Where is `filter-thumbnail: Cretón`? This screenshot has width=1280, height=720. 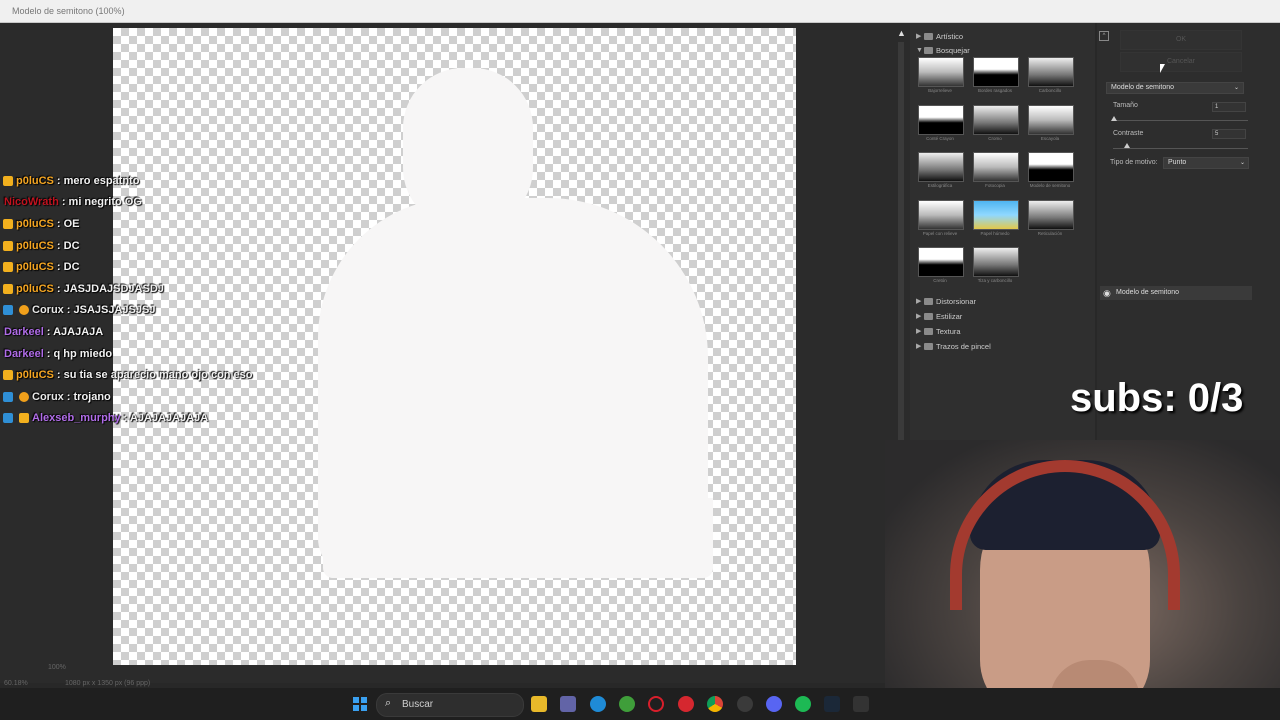
filter-thumbnail: Cretón is located at coordinates (941, 265).